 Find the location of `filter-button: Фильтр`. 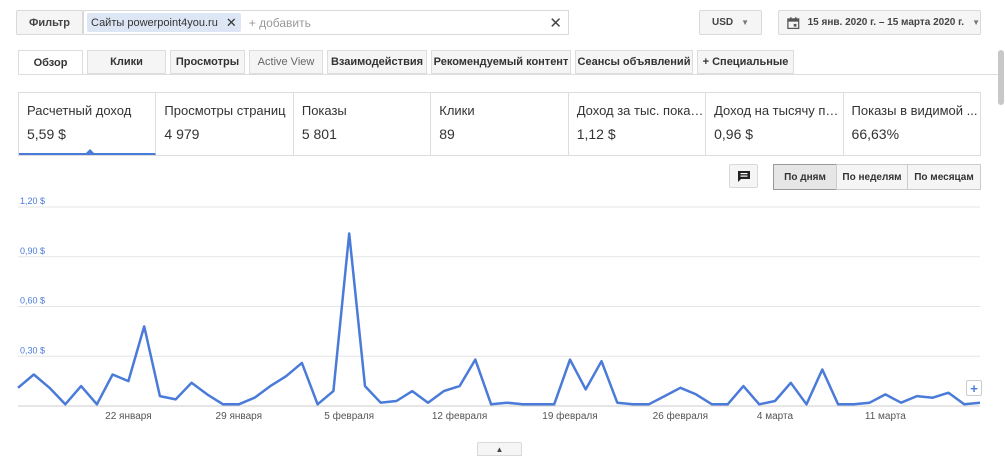

filter-button: Фильтр is located at coordinates (49, 22).